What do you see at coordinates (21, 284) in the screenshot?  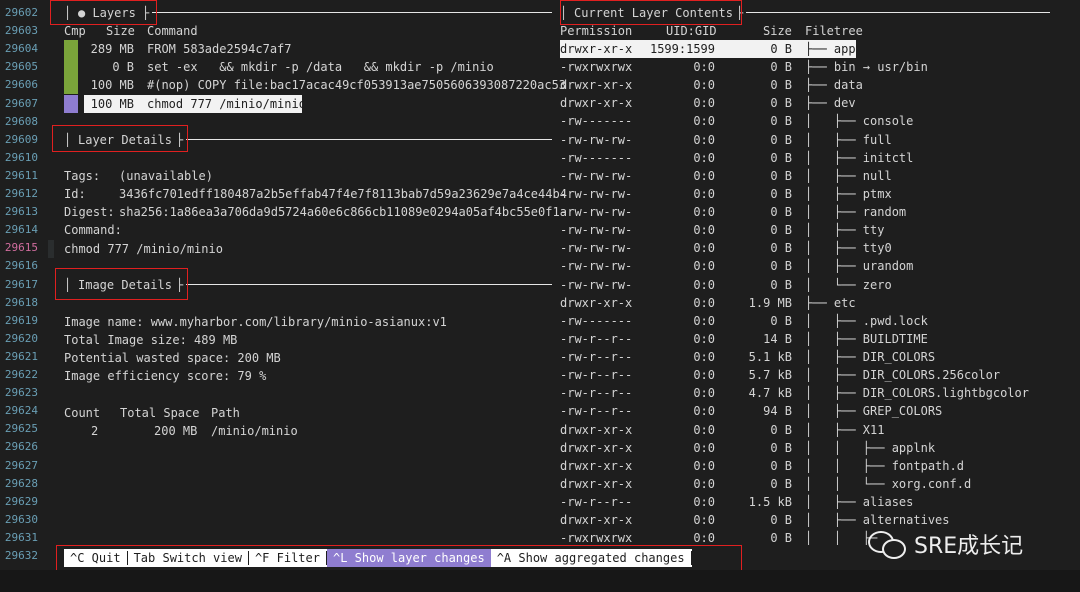 I see `line-number: 29617` at bounding box center [21, 284].